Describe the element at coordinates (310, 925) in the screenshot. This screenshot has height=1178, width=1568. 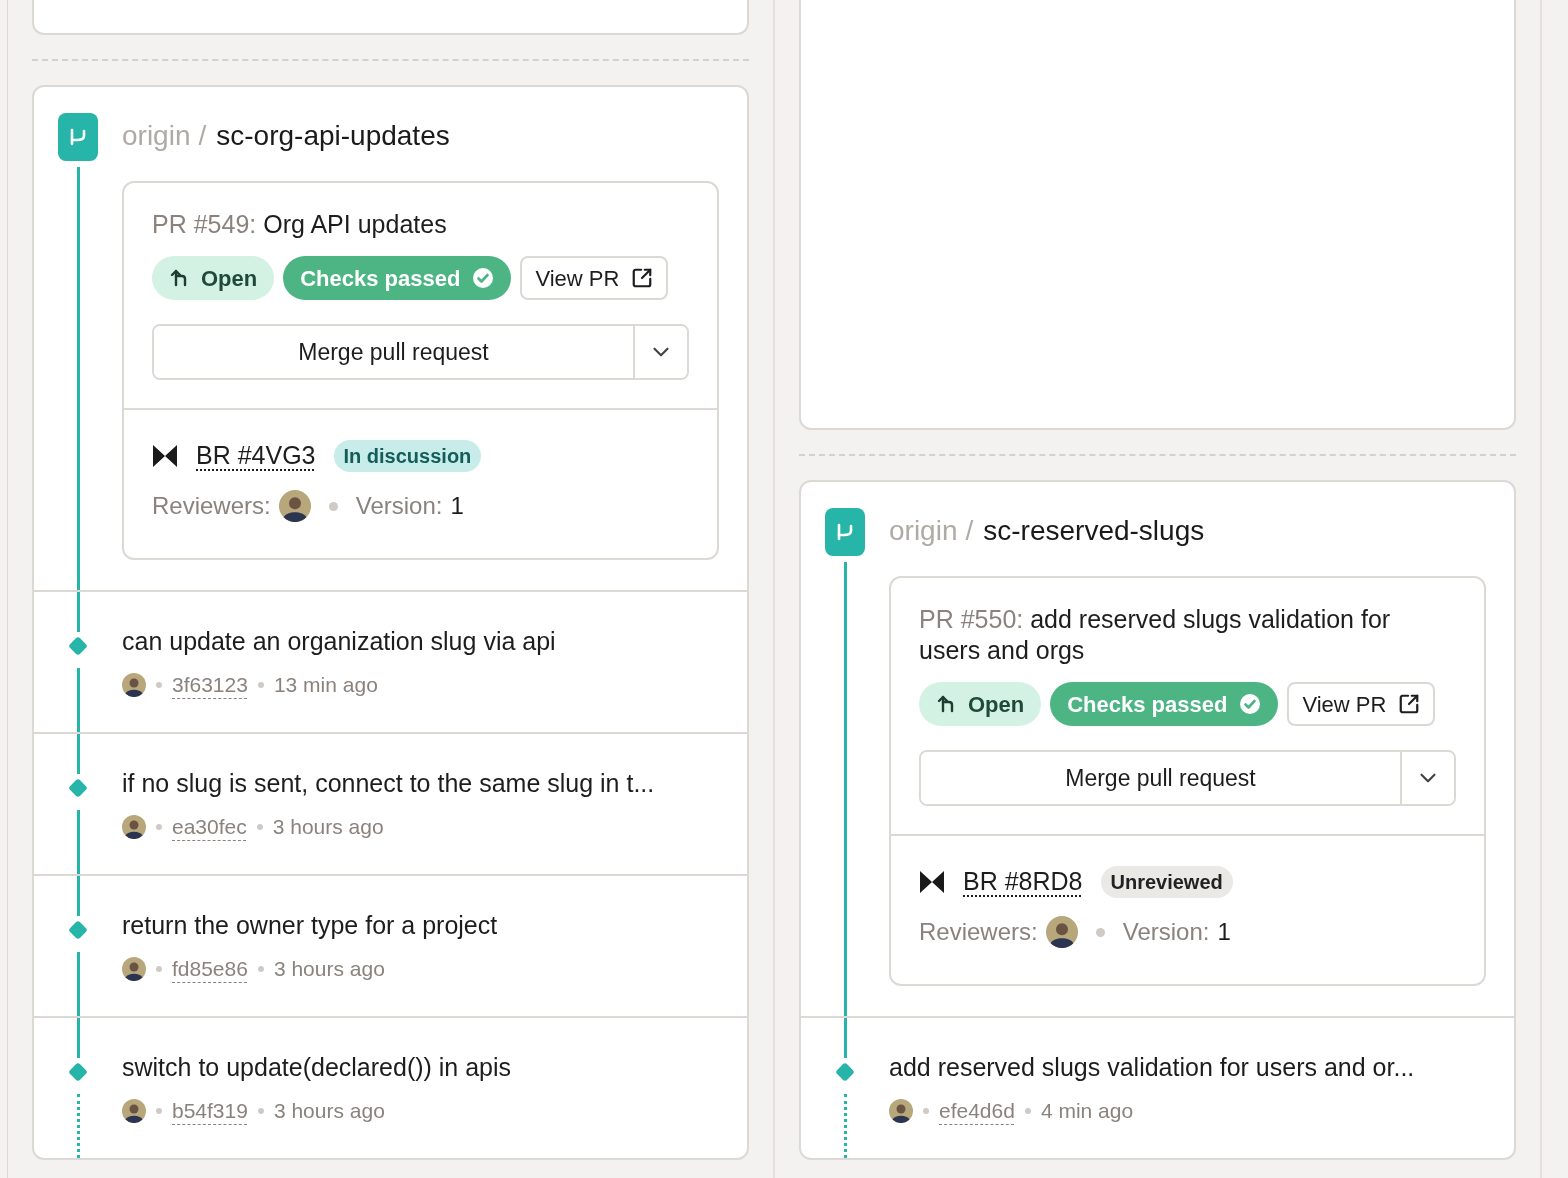
I see `commit-message: return the owner type for a project` at that location.